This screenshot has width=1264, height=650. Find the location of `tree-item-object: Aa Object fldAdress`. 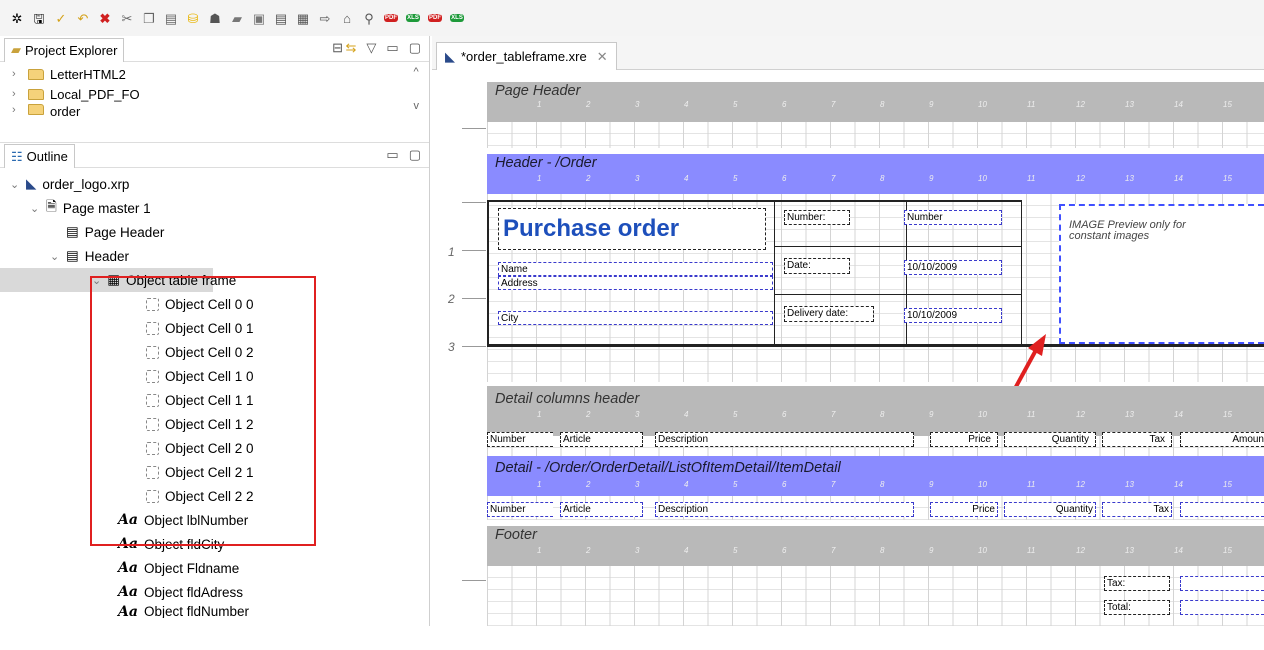

tree-item-object: Aa Object fldAdress is located at coordinates (214, 592).